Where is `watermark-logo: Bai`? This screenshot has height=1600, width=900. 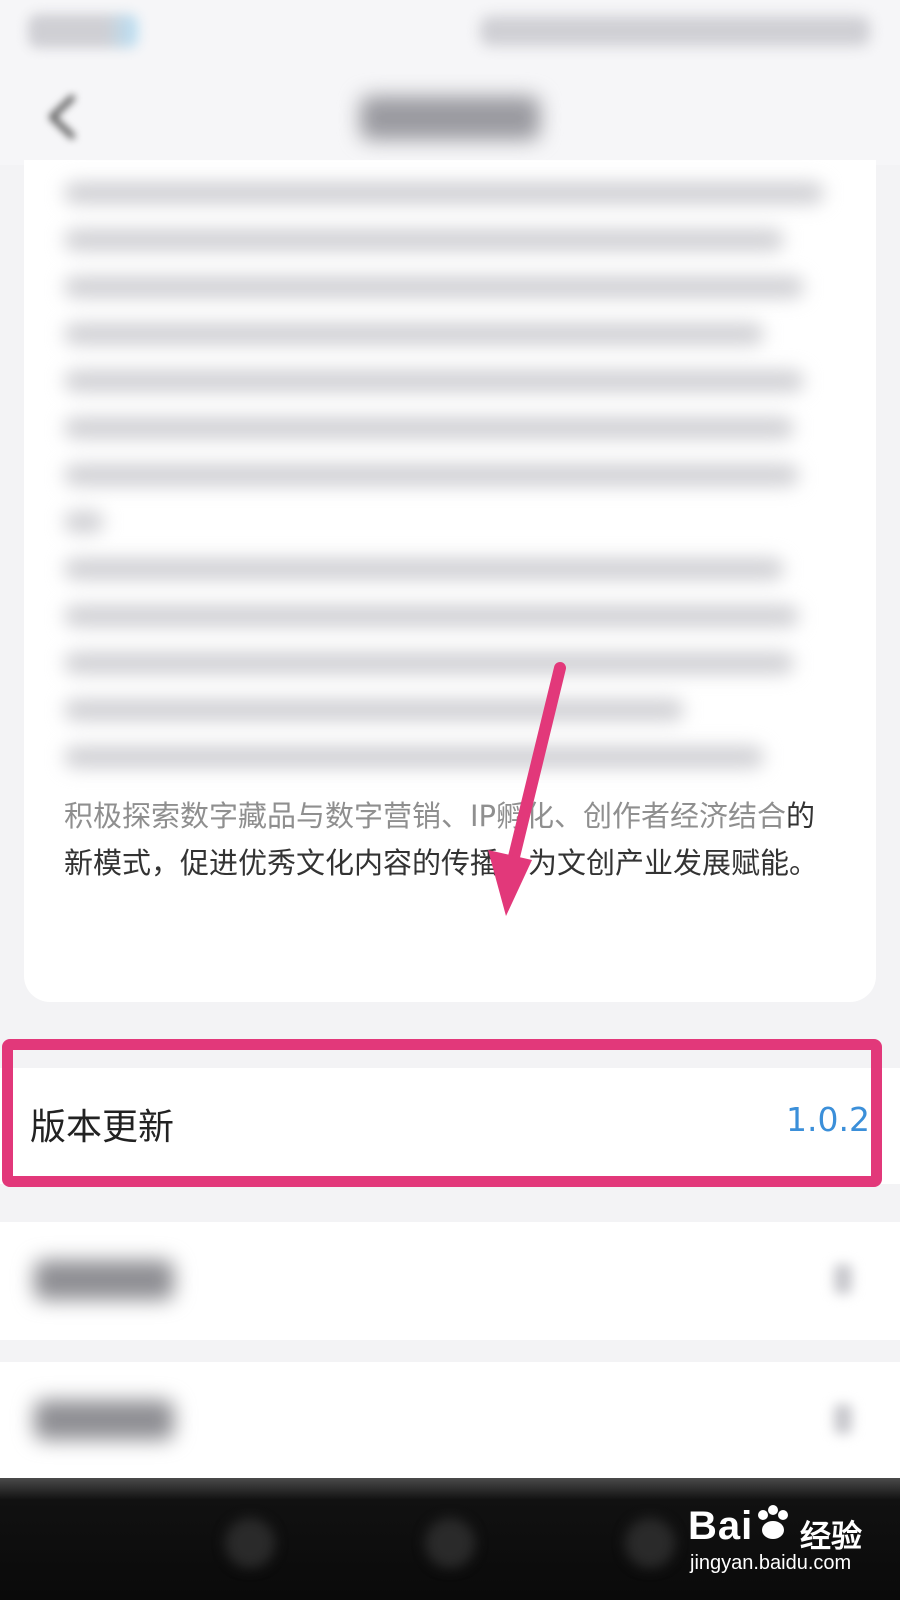 watermark-logo: Bai is located at coordinates (740, 1526).